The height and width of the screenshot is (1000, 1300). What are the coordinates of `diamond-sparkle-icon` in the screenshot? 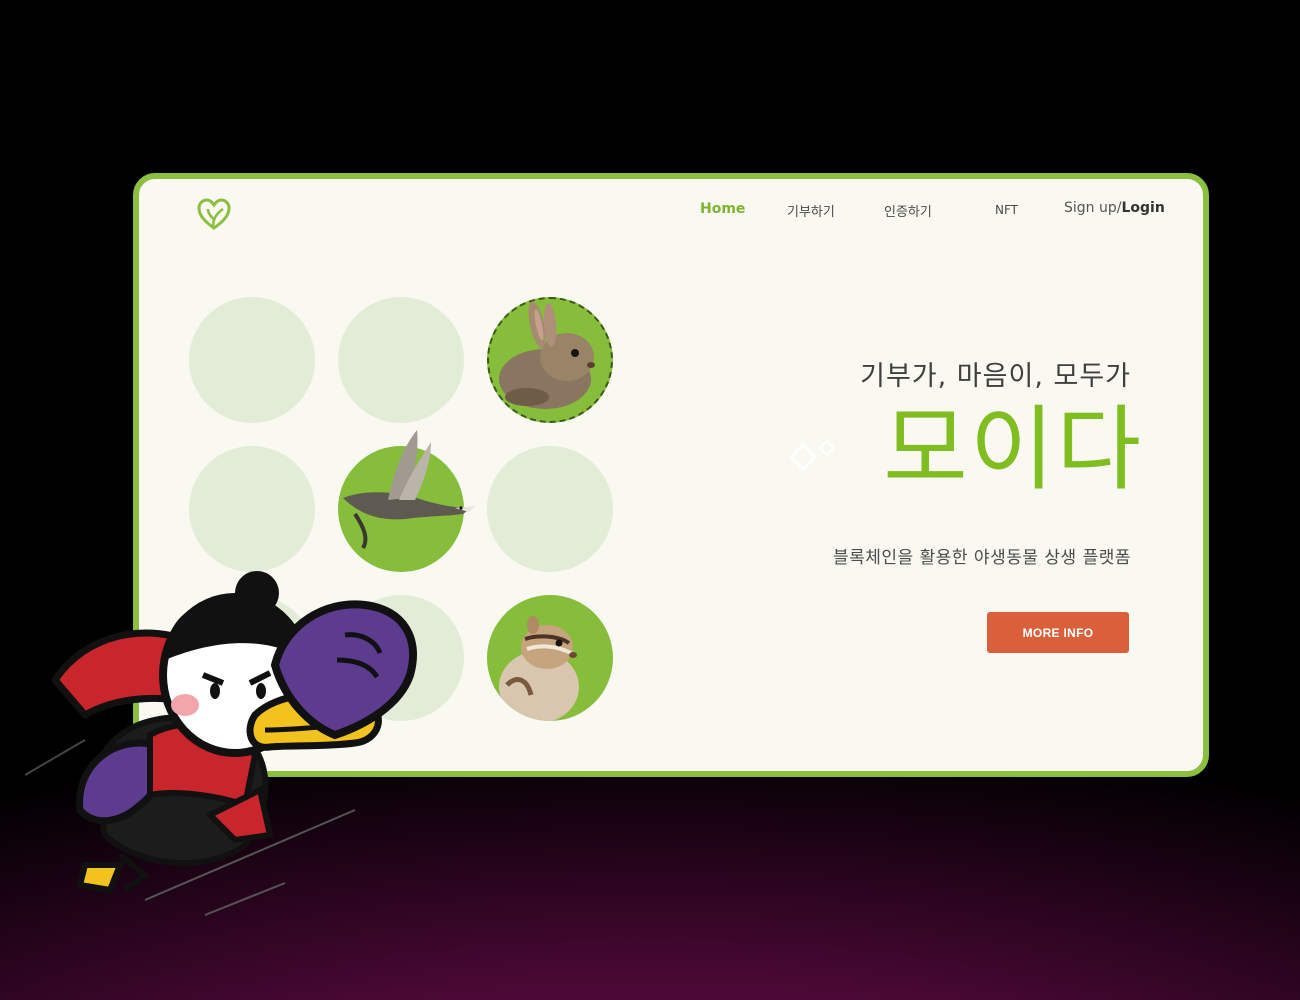 It's located at (812, 455).